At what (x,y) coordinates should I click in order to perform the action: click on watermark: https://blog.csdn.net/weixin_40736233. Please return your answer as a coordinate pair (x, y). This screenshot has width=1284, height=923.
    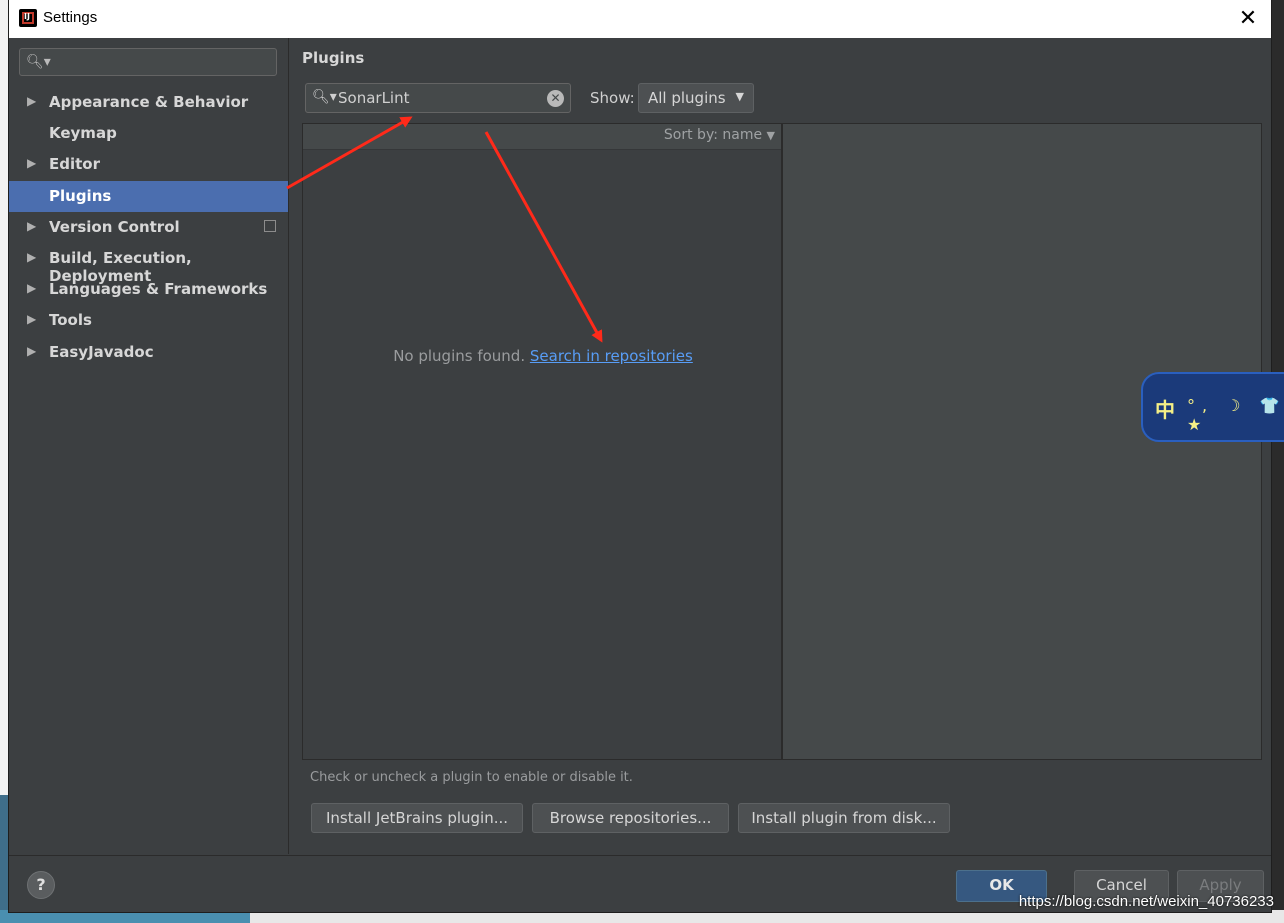
    Looking at the image, I should click on (1146, 901).